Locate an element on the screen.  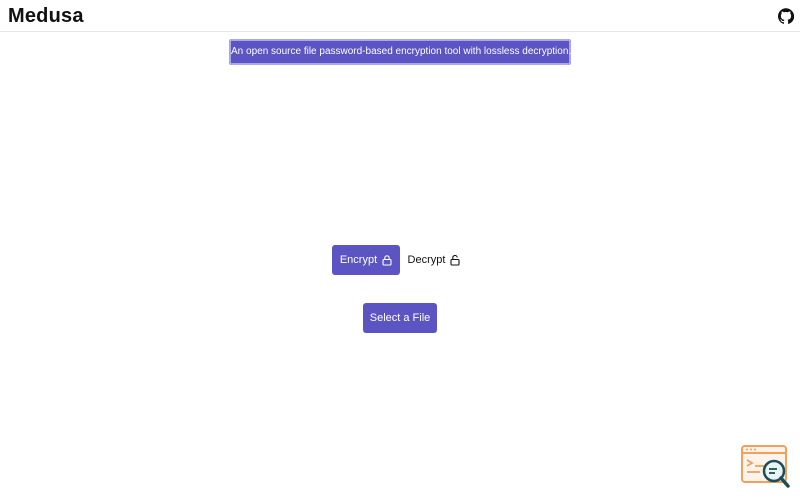
github-icon is located at coordinates (786, 16).